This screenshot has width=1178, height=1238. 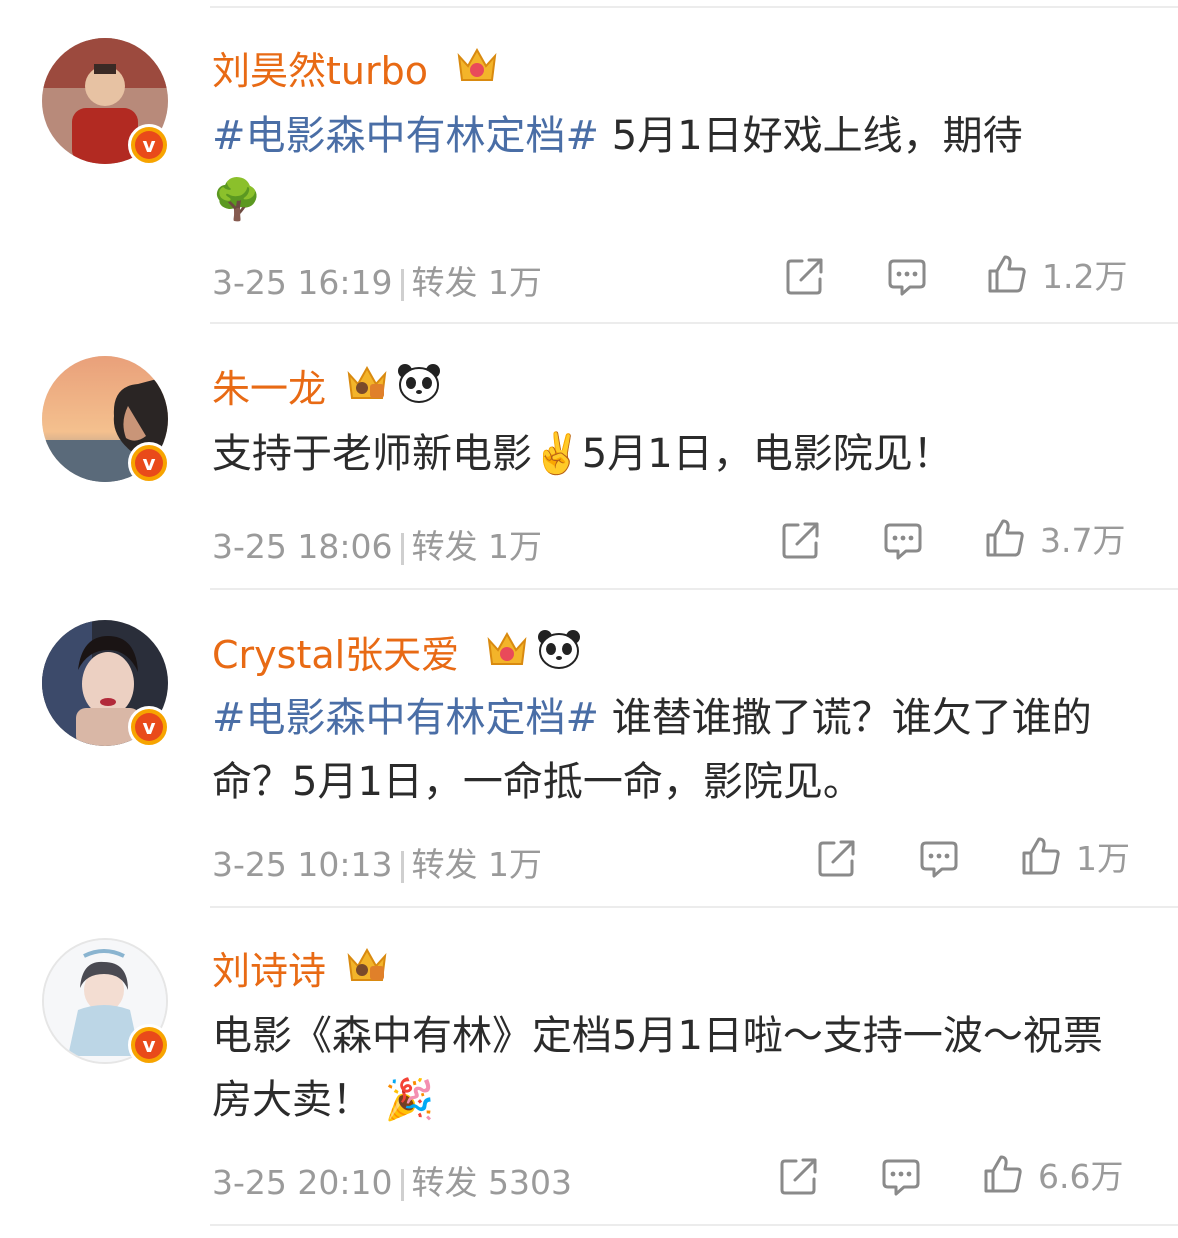 I want to click on like-button: 6.6万, so click(x=1052, y=1174).